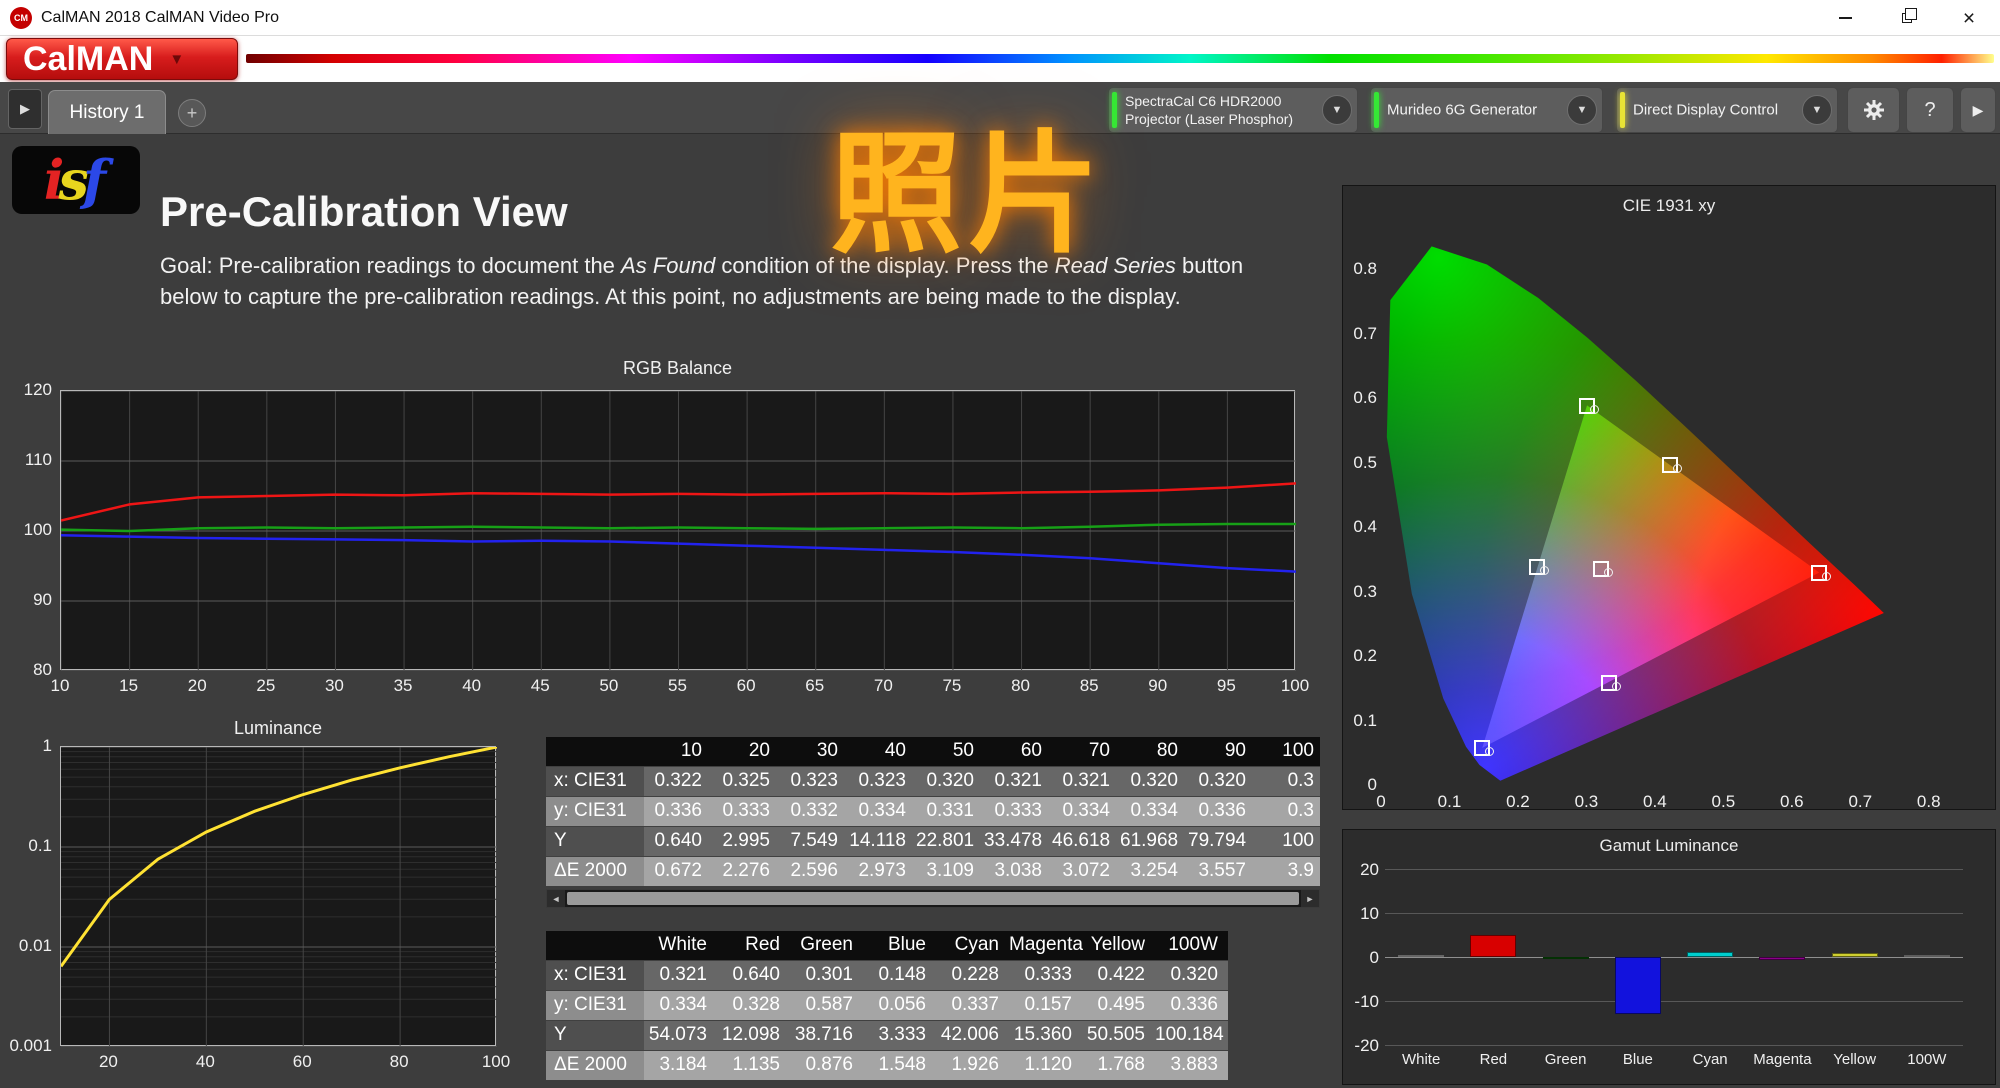 This screenshot has height=1088, width=2000. I want to click on isf-letter-f: f, so click(94, 180).